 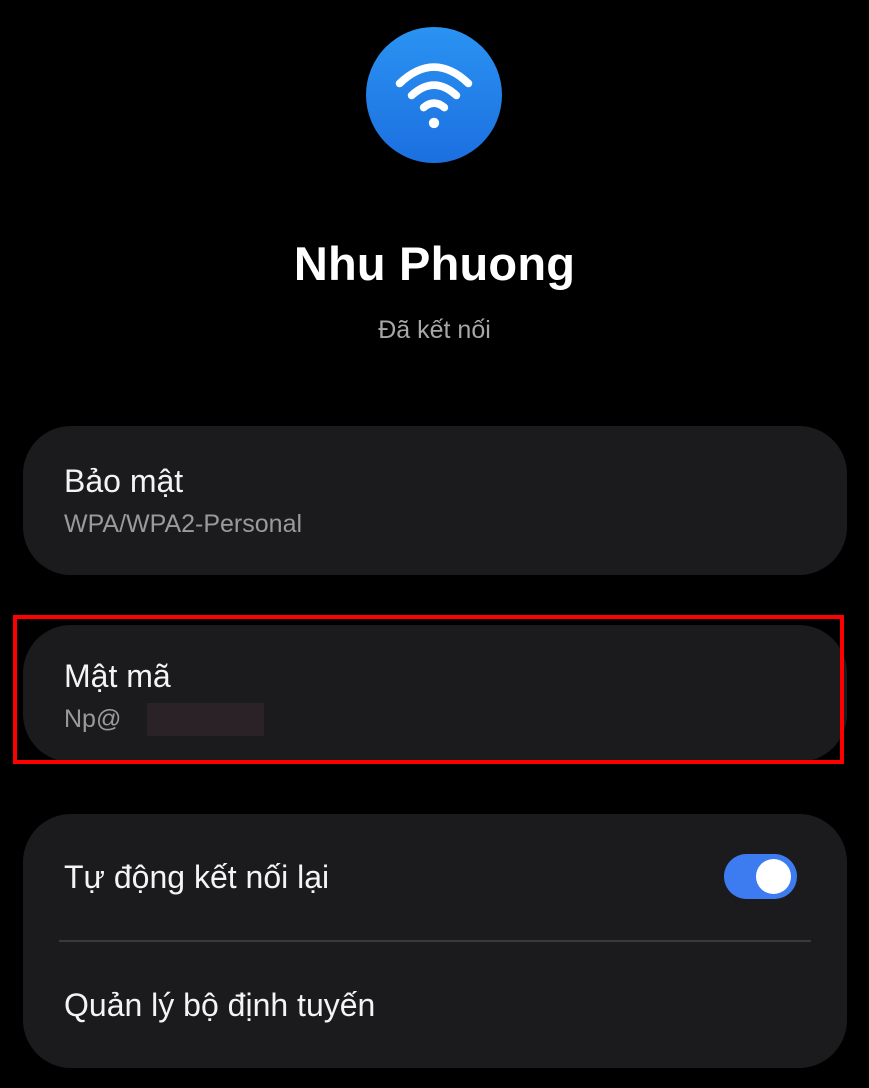 What do you see at coordinates (124, 481) in the screenshot?
I see `security-title: Bảo mật` at bounding box center [124, 481].